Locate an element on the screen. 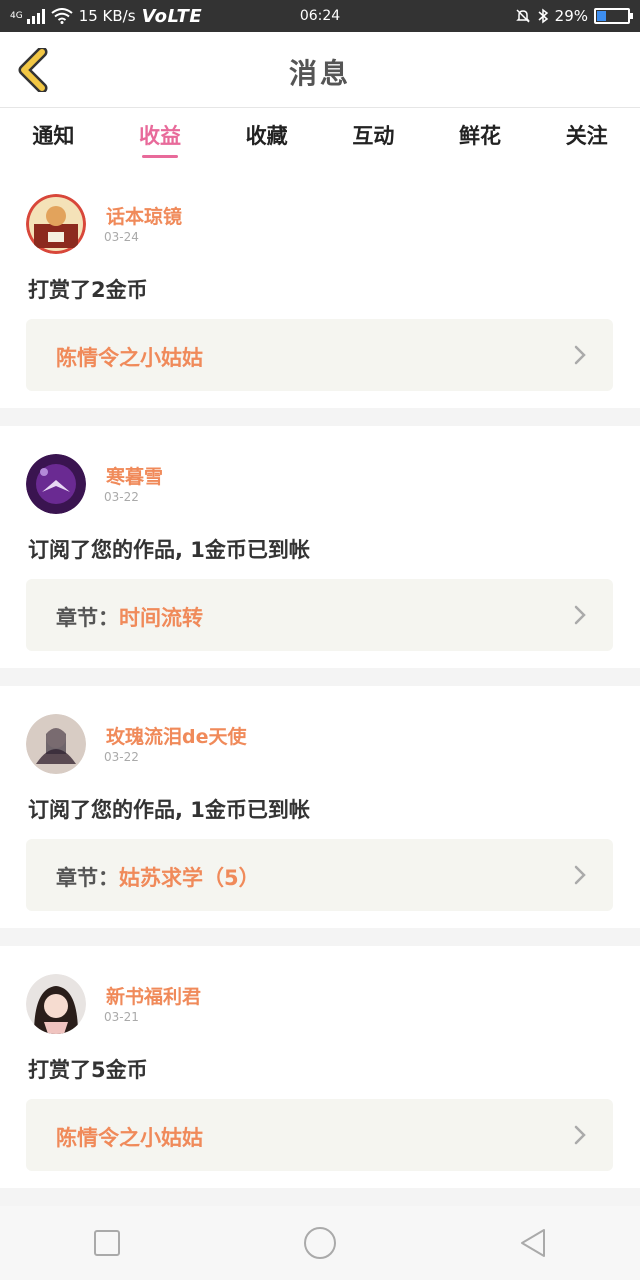  triangle-back-icon is located at coordinates (533, 1243).